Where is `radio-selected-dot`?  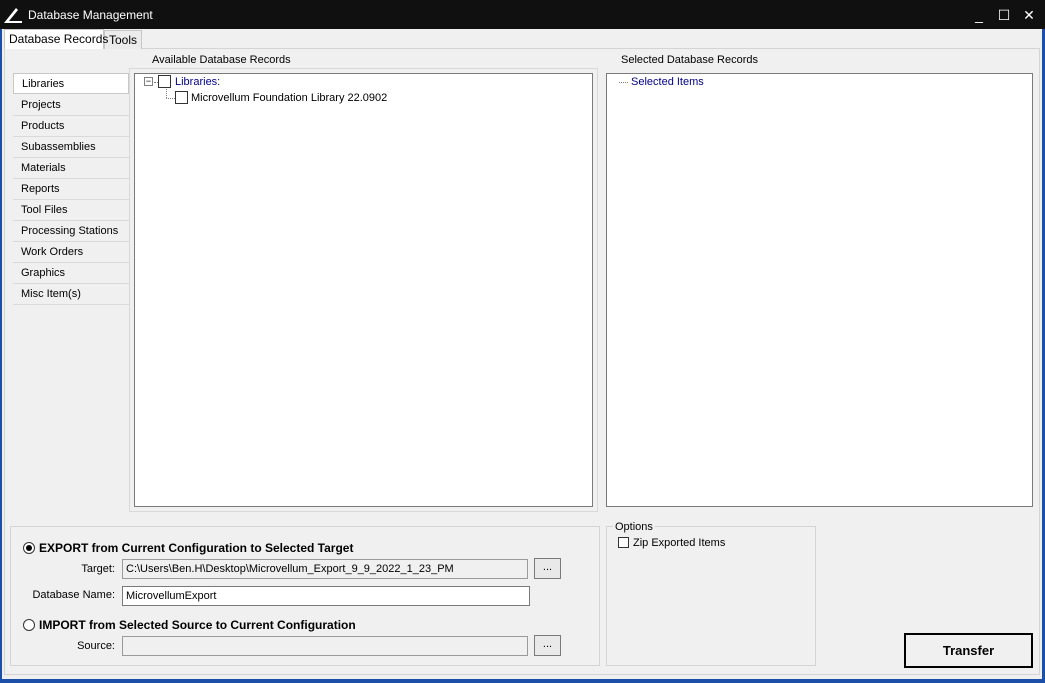
radio-selected-dot is located at coordinates (29, 548).